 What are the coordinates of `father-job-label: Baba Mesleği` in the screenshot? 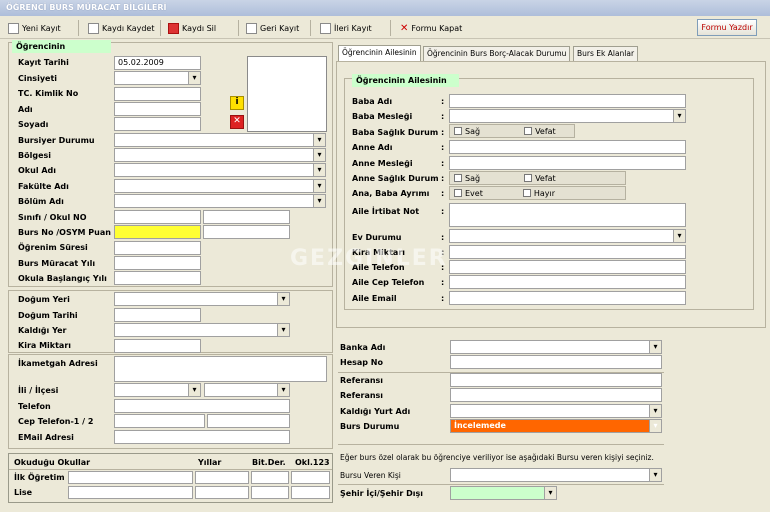 It's located at (382, 116).